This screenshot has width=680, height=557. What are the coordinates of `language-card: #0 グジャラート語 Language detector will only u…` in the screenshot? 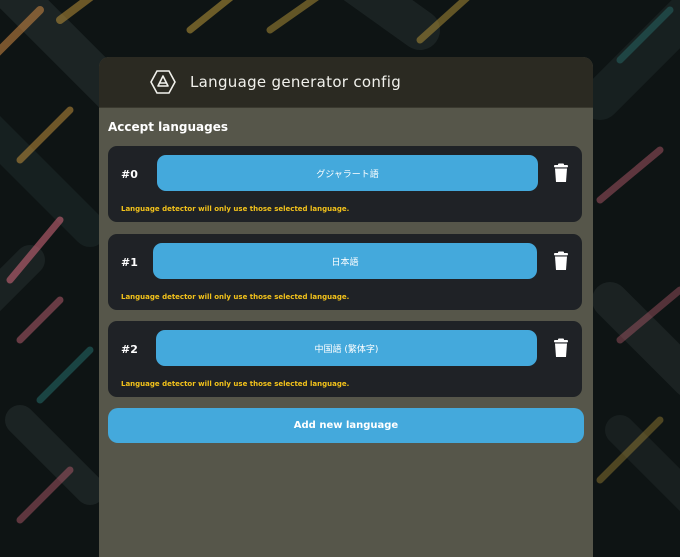 It's located at (345, 184).